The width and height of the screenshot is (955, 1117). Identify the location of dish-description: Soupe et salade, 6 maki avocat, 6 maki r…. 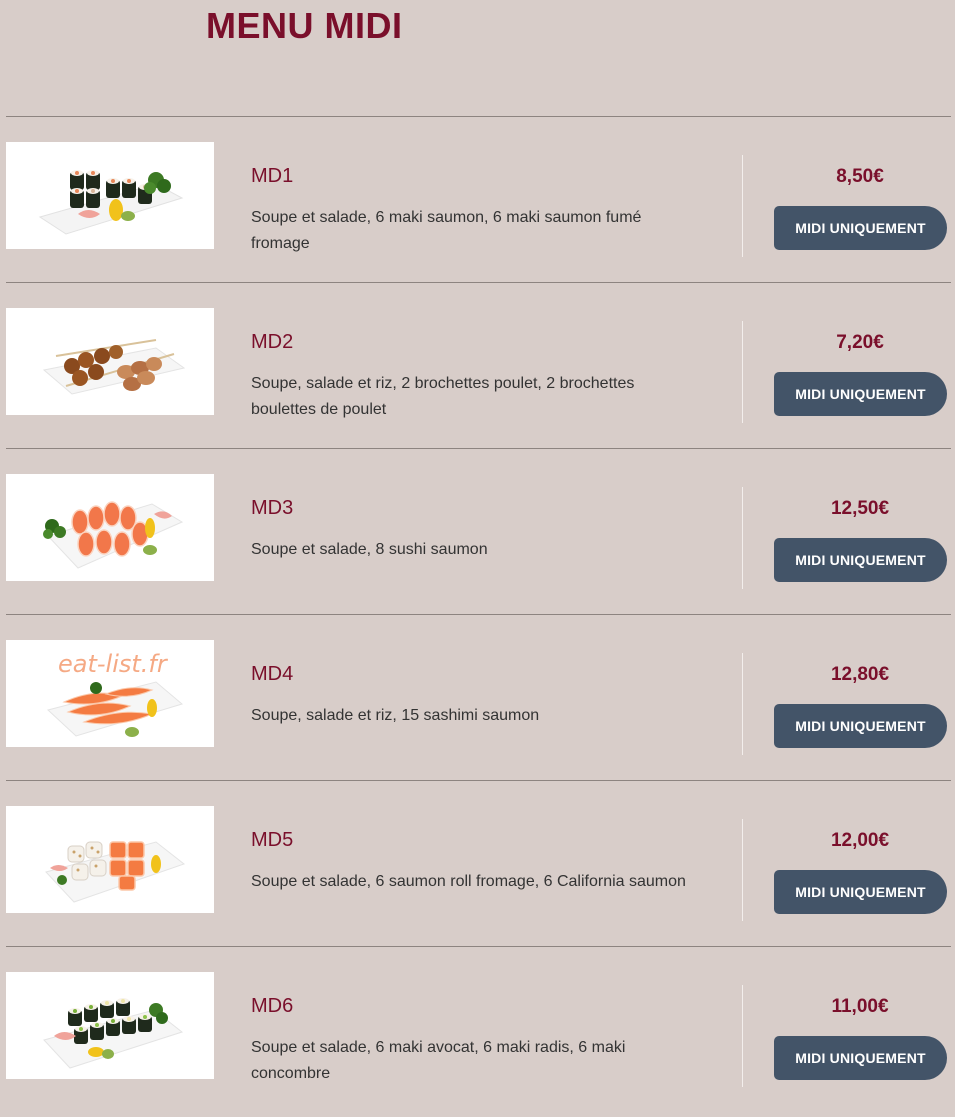
(438, 1060).